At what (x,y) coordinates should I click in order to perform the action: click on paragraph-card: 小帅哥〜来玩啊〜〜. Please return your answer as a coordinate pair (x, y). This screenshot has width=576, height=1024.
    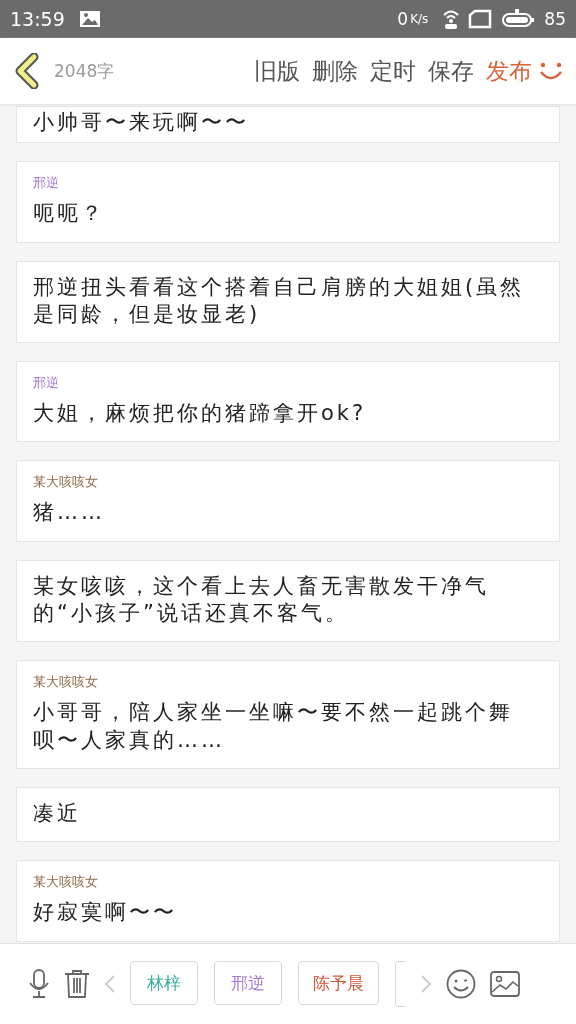
    Looking at the image, I should click on (288, 125).